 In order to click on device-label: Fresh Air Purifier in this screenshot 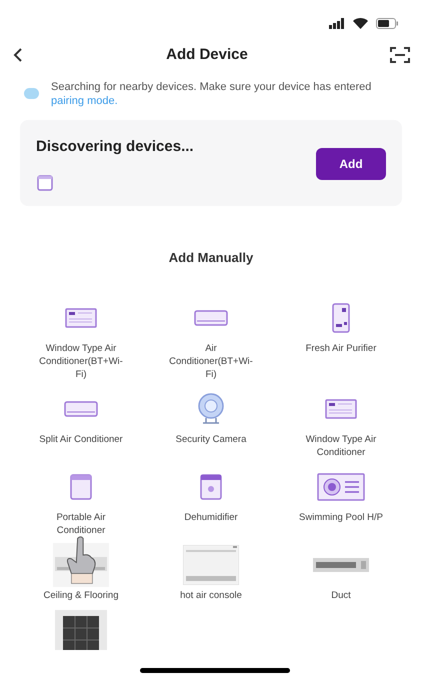, I will do `click(341, 348)`.